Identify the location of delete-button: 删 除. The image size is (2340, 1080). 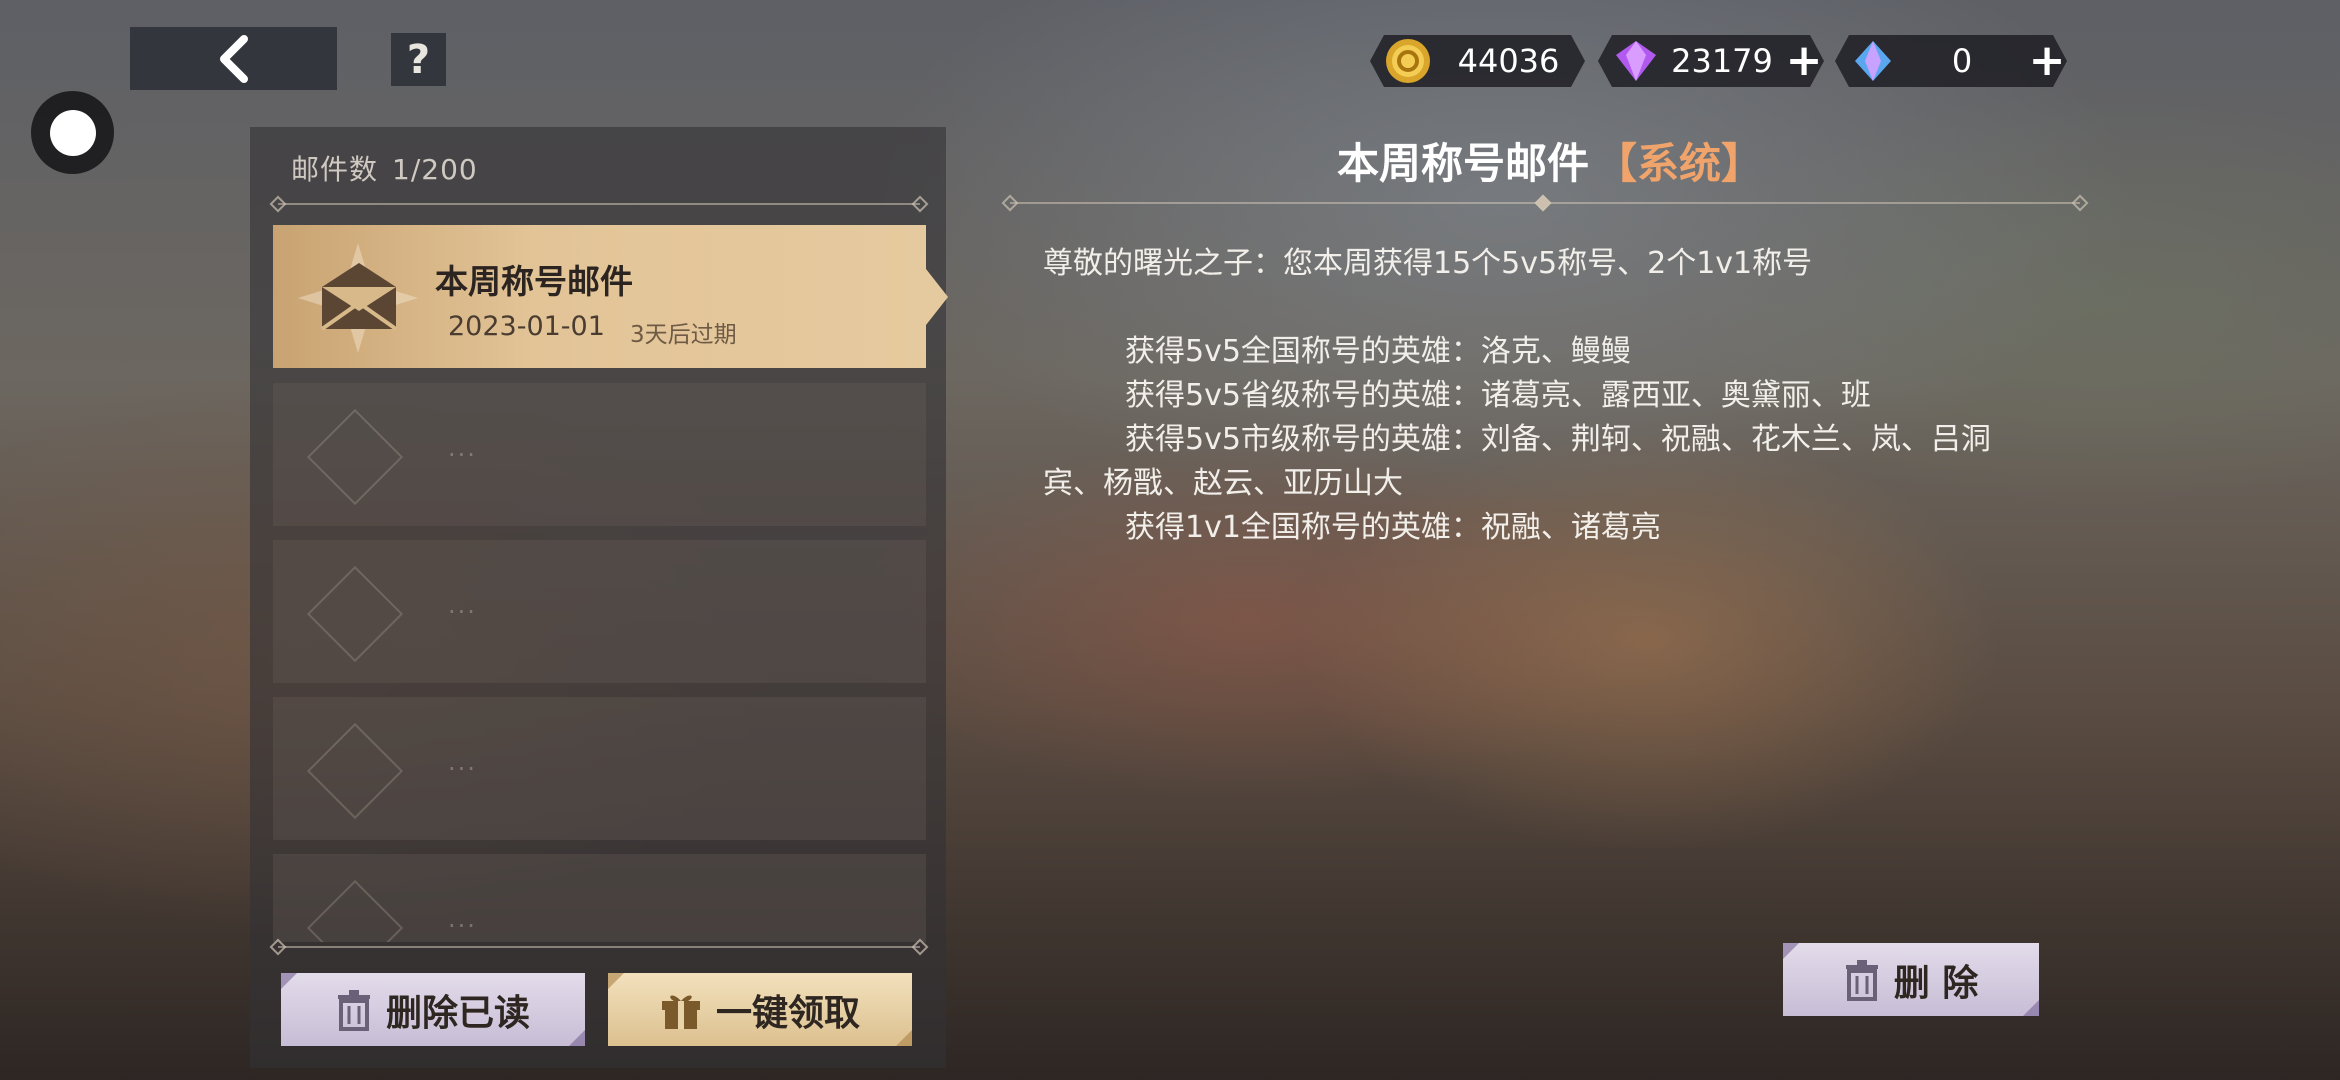
(1911, 979).